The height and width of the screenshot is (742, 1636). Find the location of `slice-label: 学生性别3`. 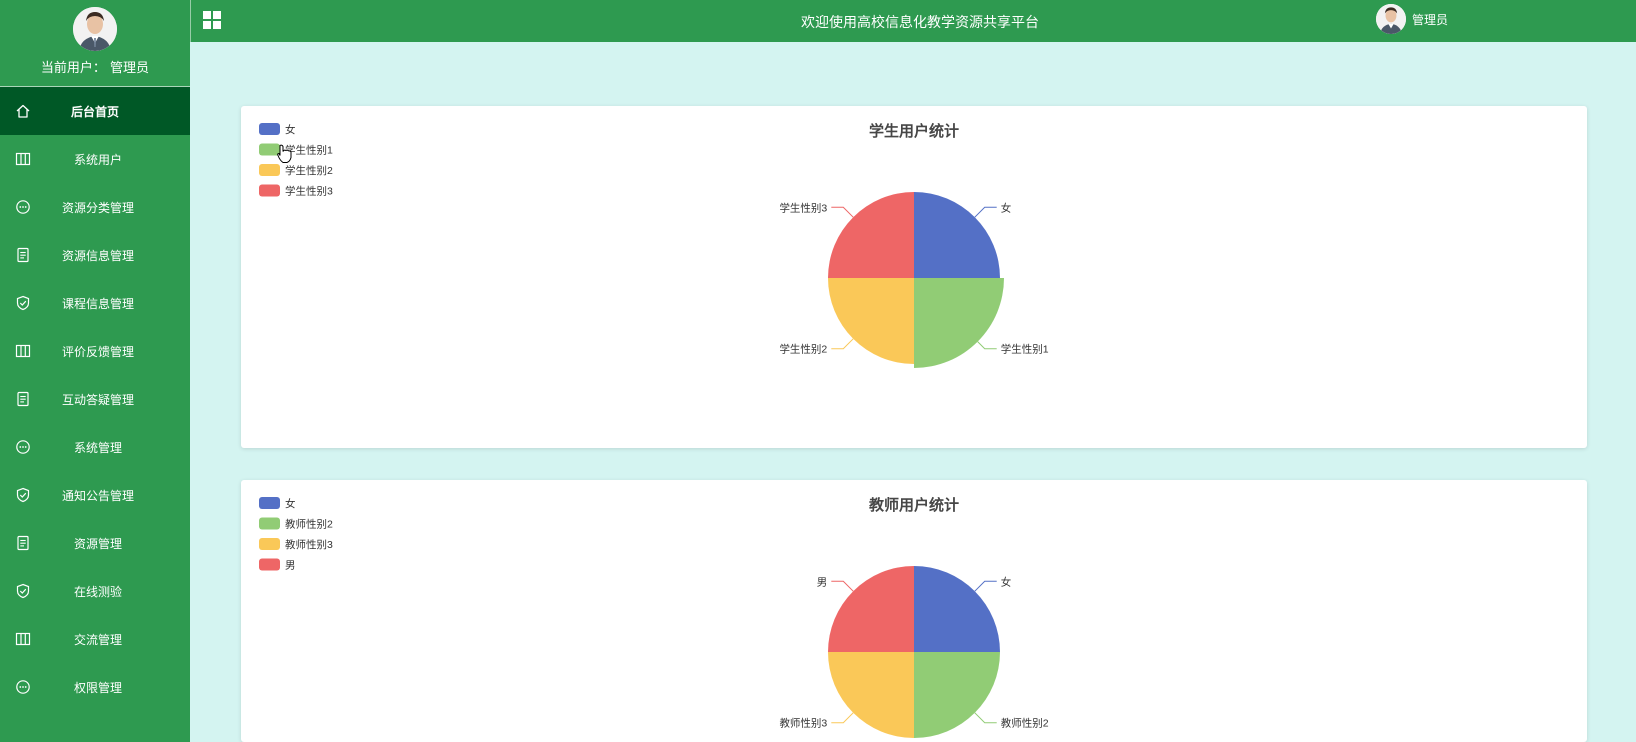

slice-label: 学生性别3 is located at coordinates (803, 207).